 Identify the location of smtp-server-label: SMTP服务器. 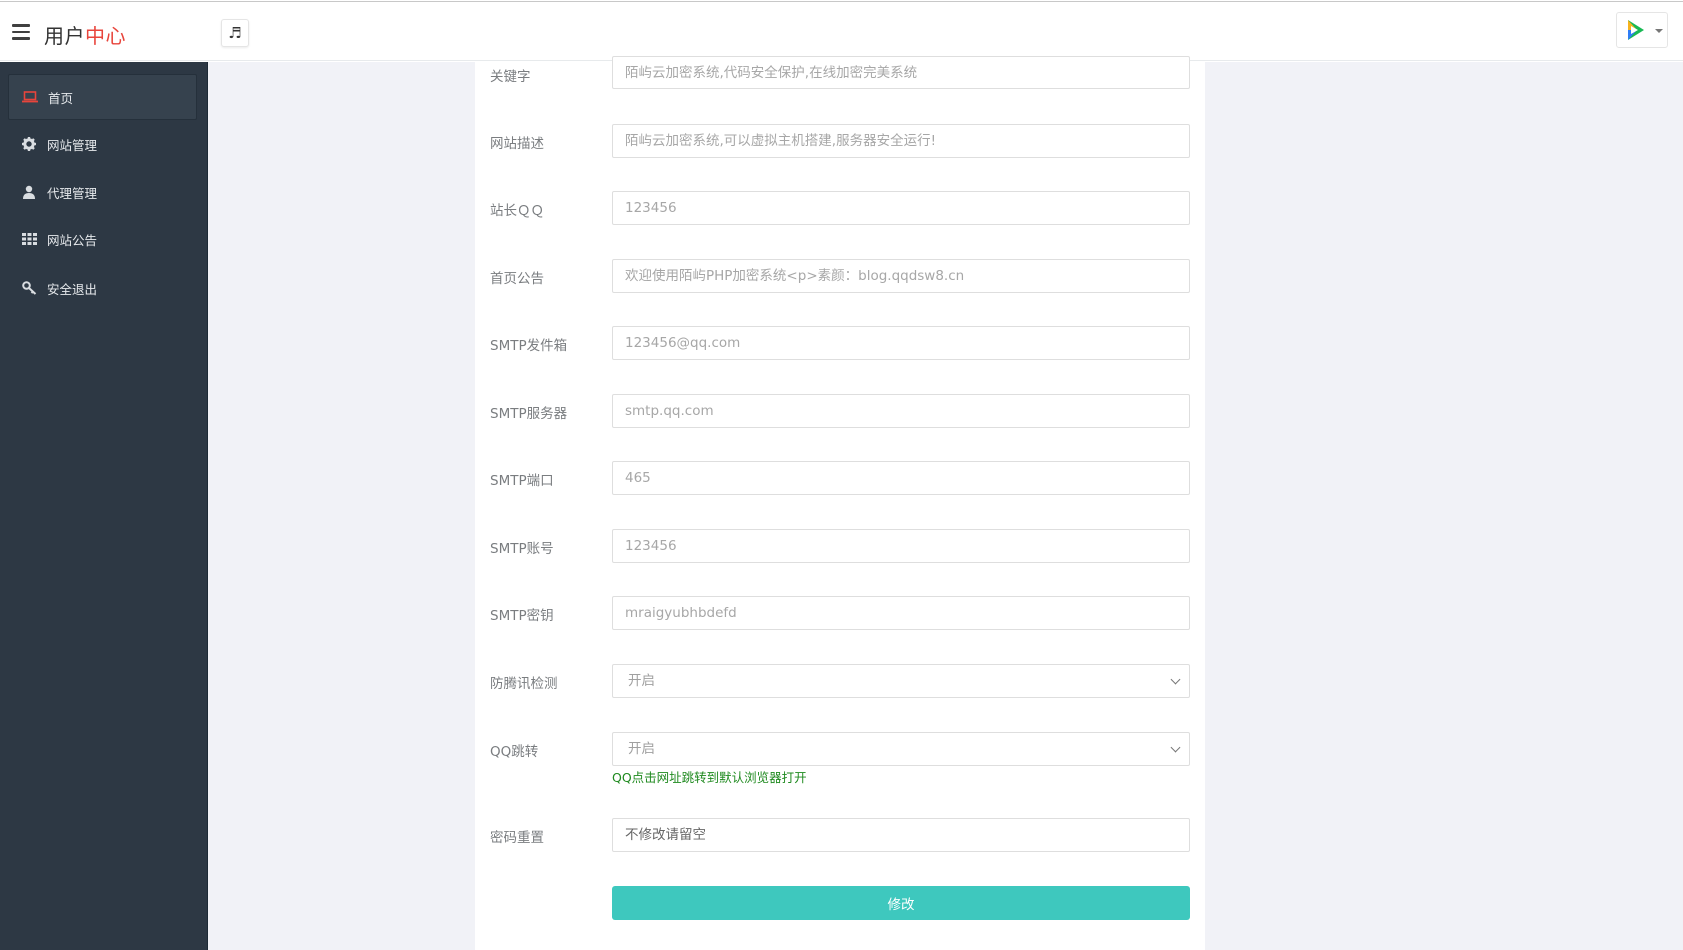
(529, 414).